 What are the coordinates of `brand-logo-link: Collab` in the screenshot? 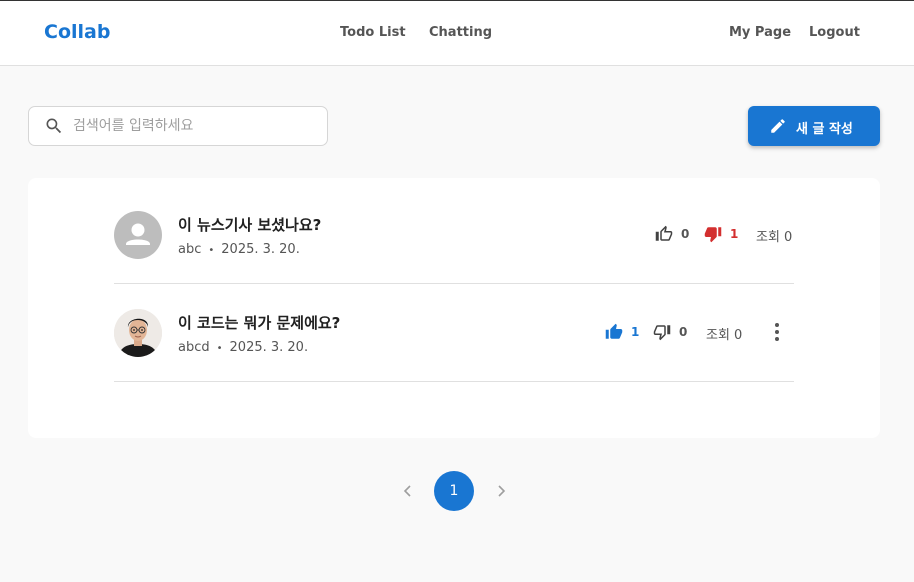 It's located at (77, 32).